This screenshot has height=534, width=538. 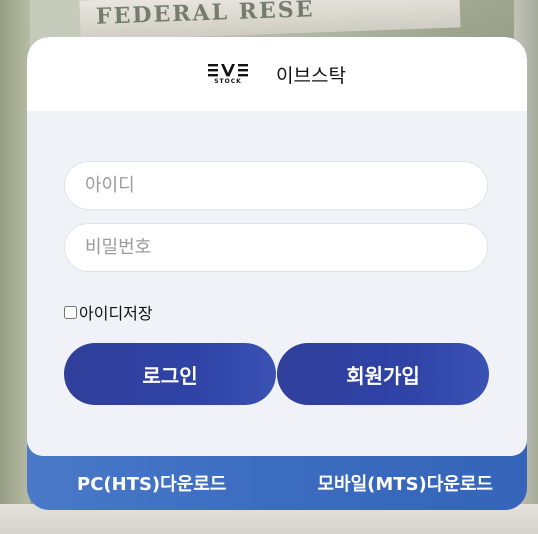 I want to click on card-header: STOCK 이브스탁, so click(x=277, y=74).